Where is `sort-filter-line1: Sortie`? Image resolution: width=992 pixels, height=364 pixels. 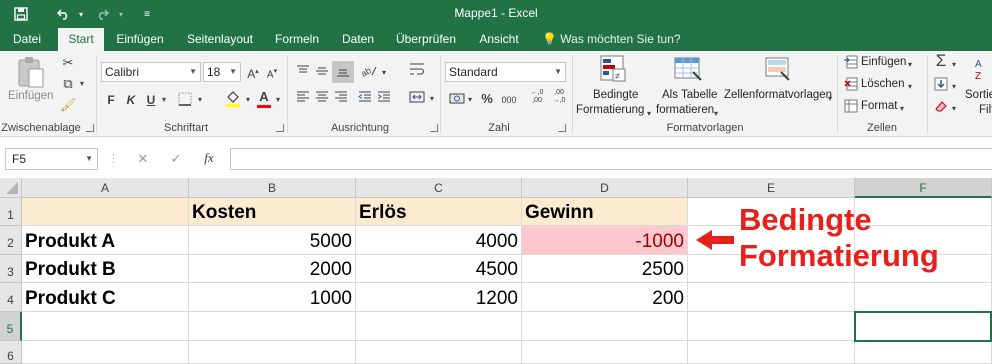 sort-filter-line1: Sortie is located at coordinates (978, 95).